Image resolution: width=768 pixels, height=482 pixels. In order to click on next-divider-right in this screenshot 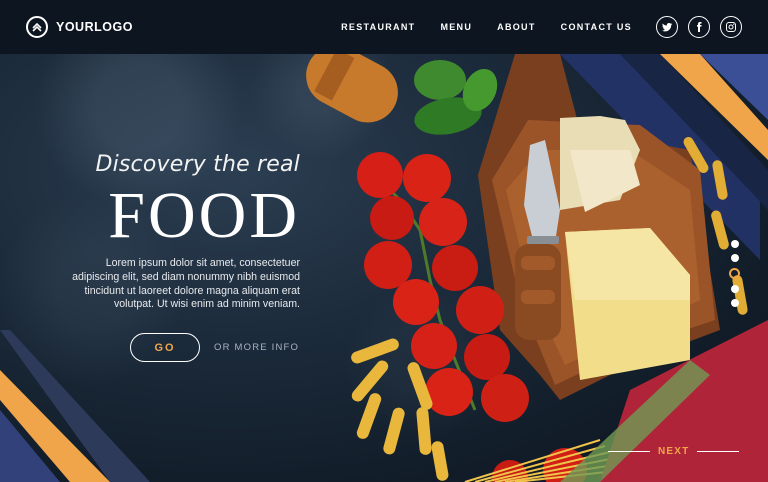, I will do `click(718, 451)`.